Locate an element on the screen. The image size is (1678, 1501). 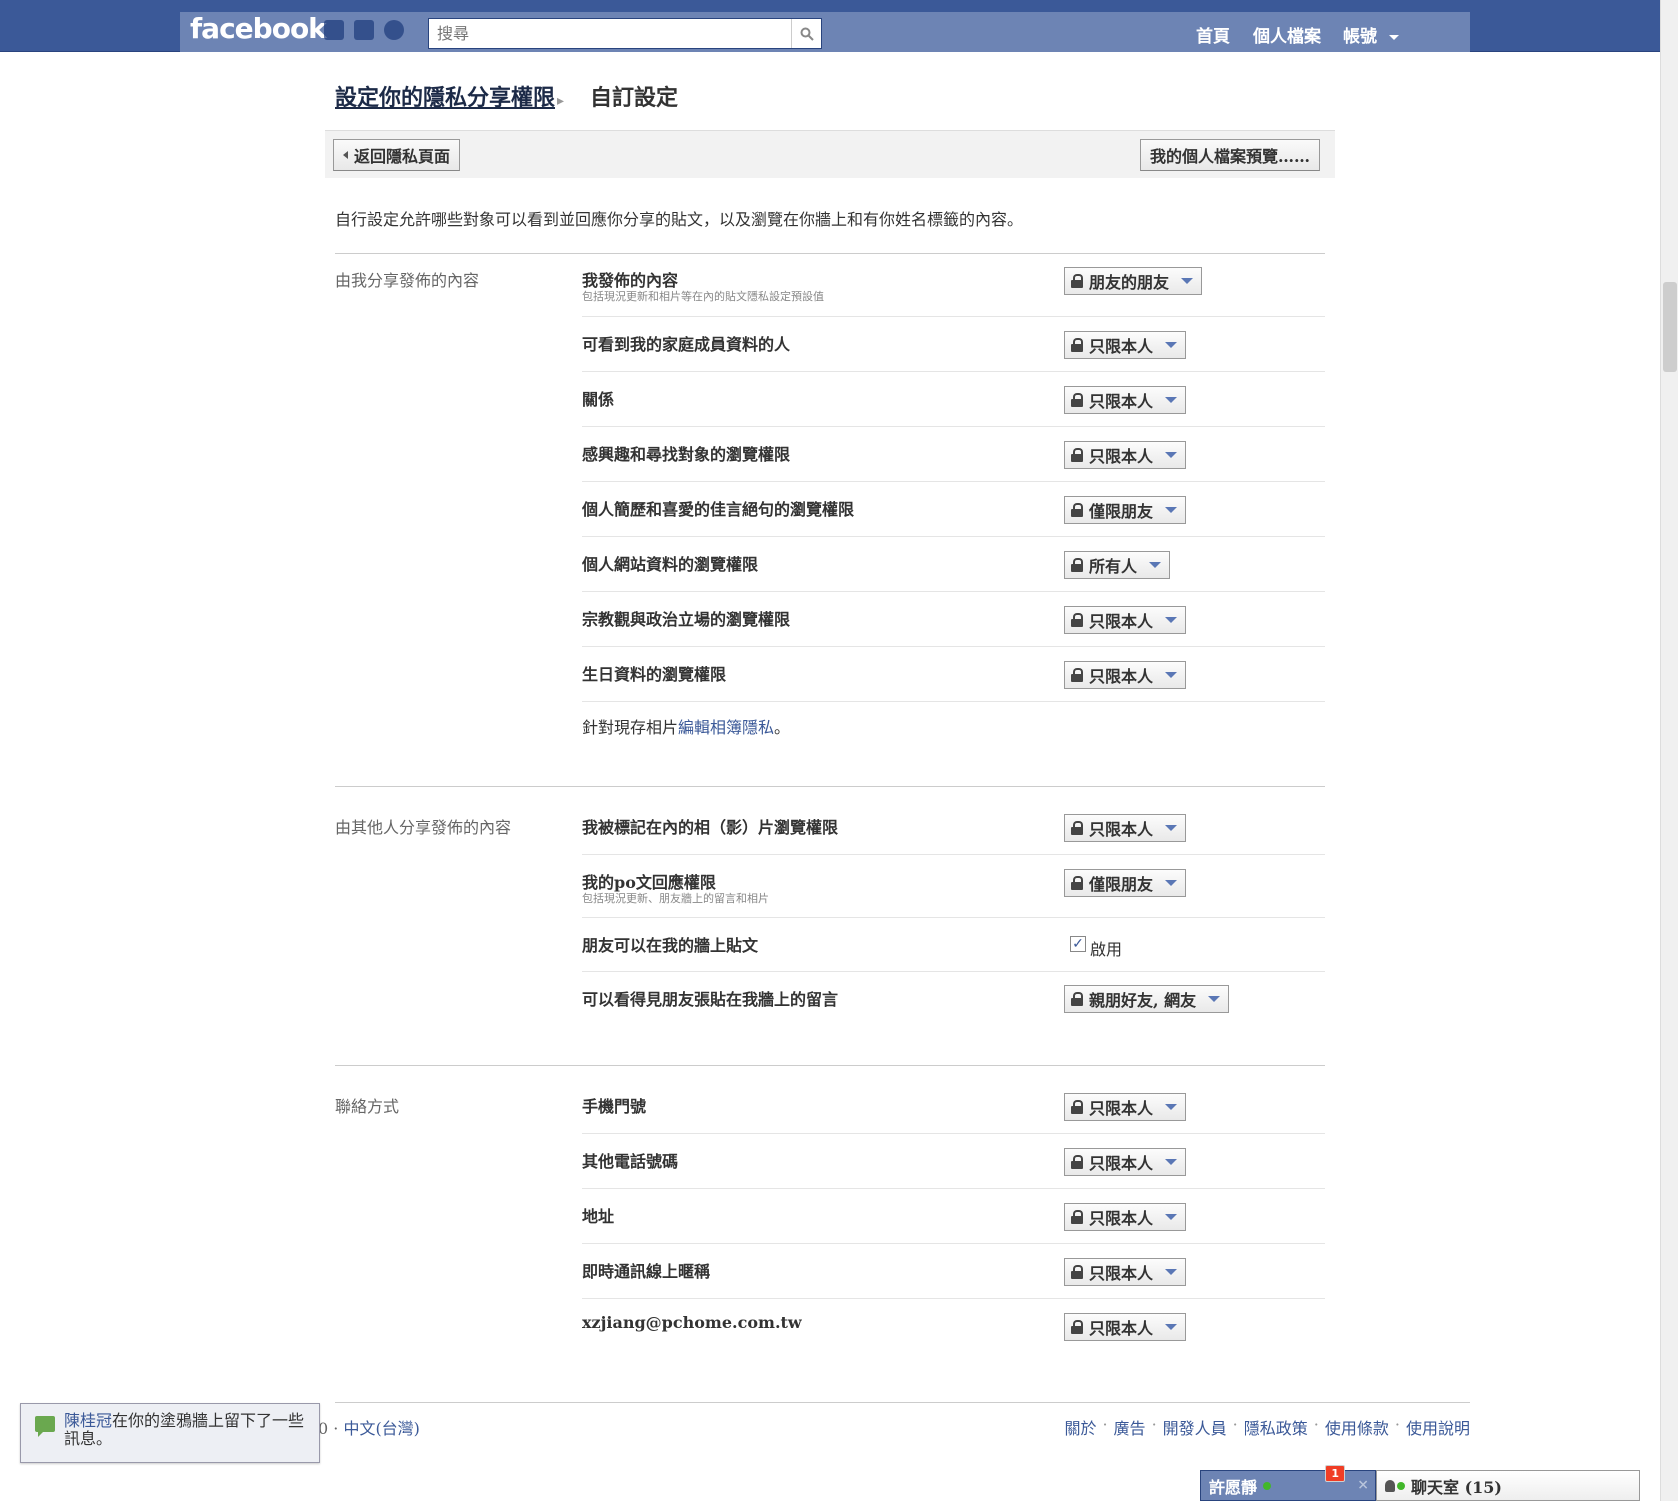
privacy-select-relationship: 只限本人 is located at coordinates (1125, 400).